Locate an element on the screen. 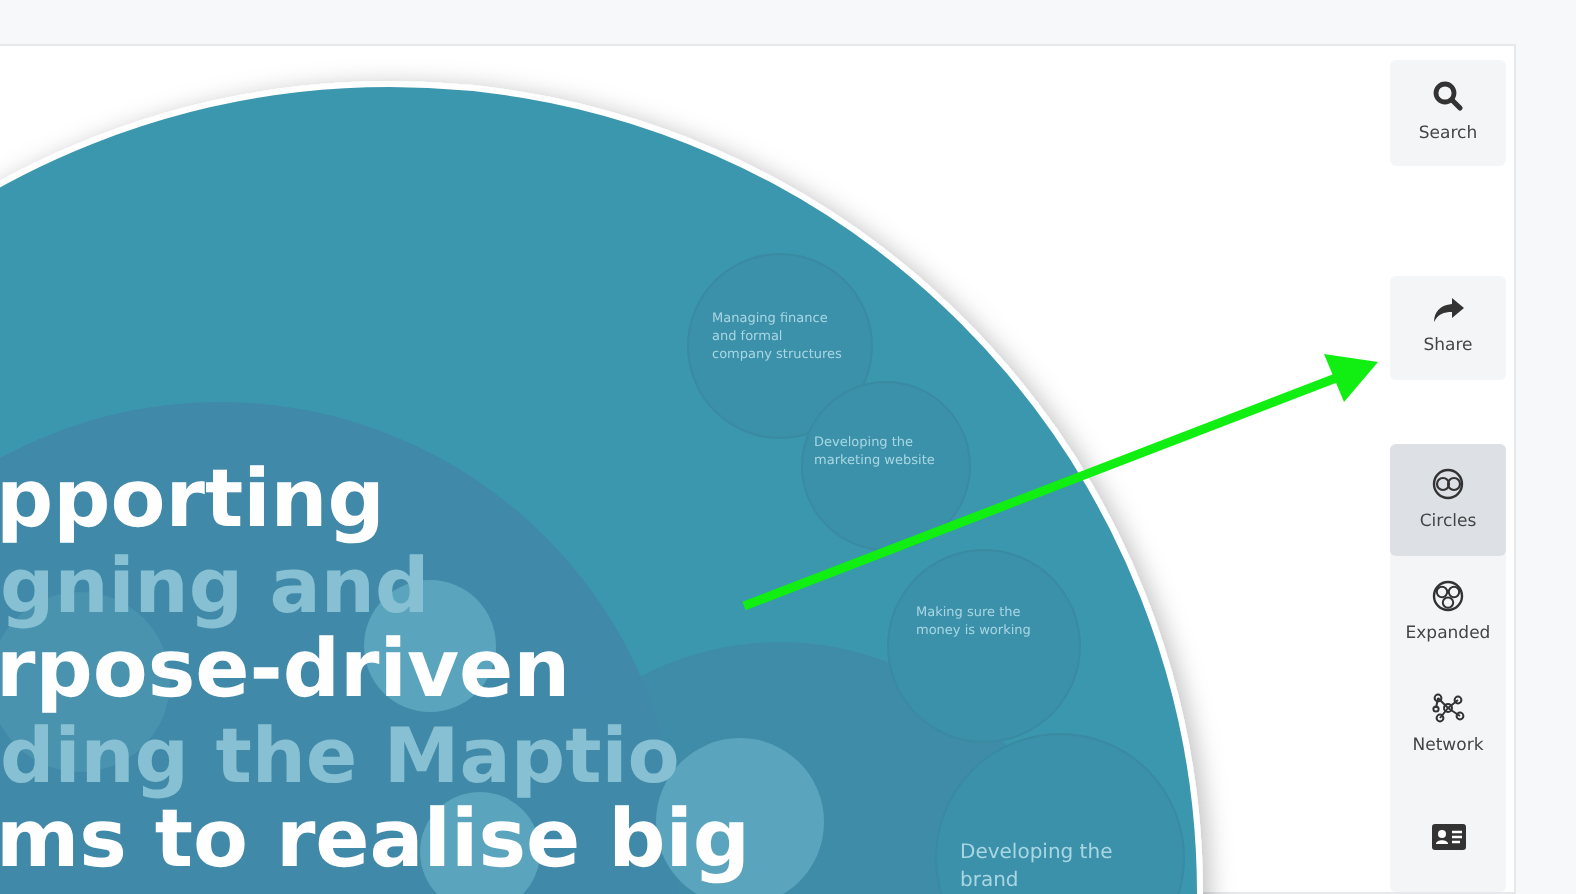  circle-label: Developing the brand is located at coordinates (1036, 867).